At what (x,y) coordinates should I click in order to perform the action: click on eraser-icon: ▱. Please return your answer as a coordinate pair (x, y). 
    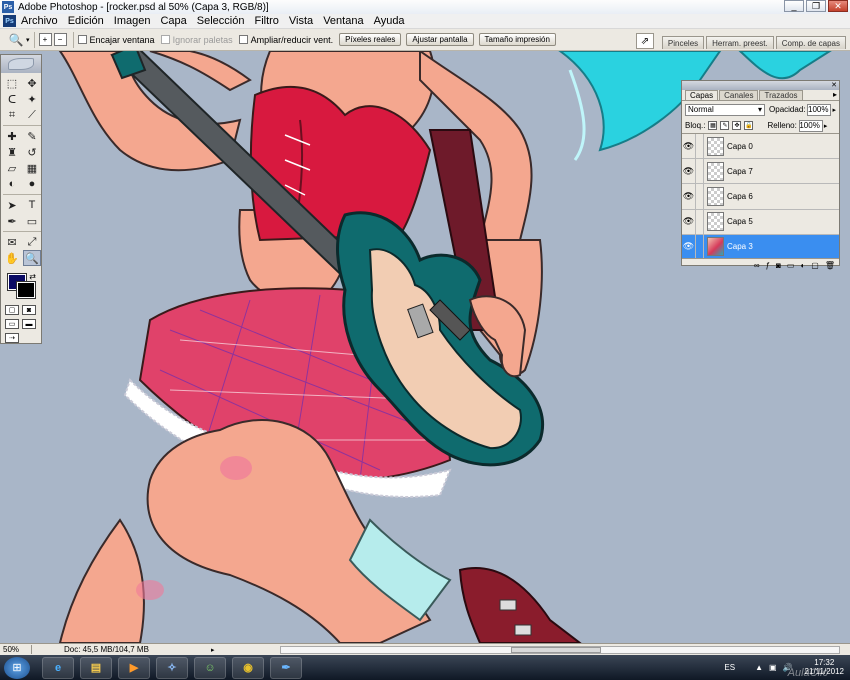
    Looking at the image, I should click on (12, 168).